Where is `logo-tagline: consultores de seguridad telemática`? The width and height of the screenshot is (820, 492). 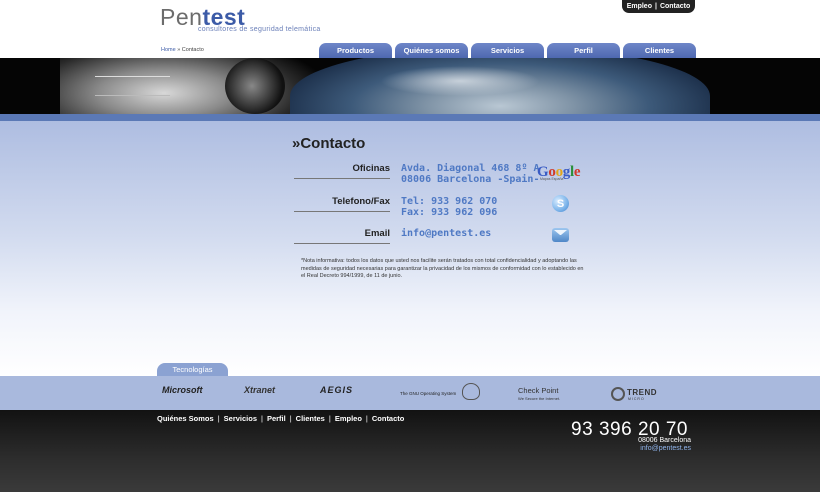 logo-tagline: consultores de seguridad telemática is located at coordinates (259, 29).